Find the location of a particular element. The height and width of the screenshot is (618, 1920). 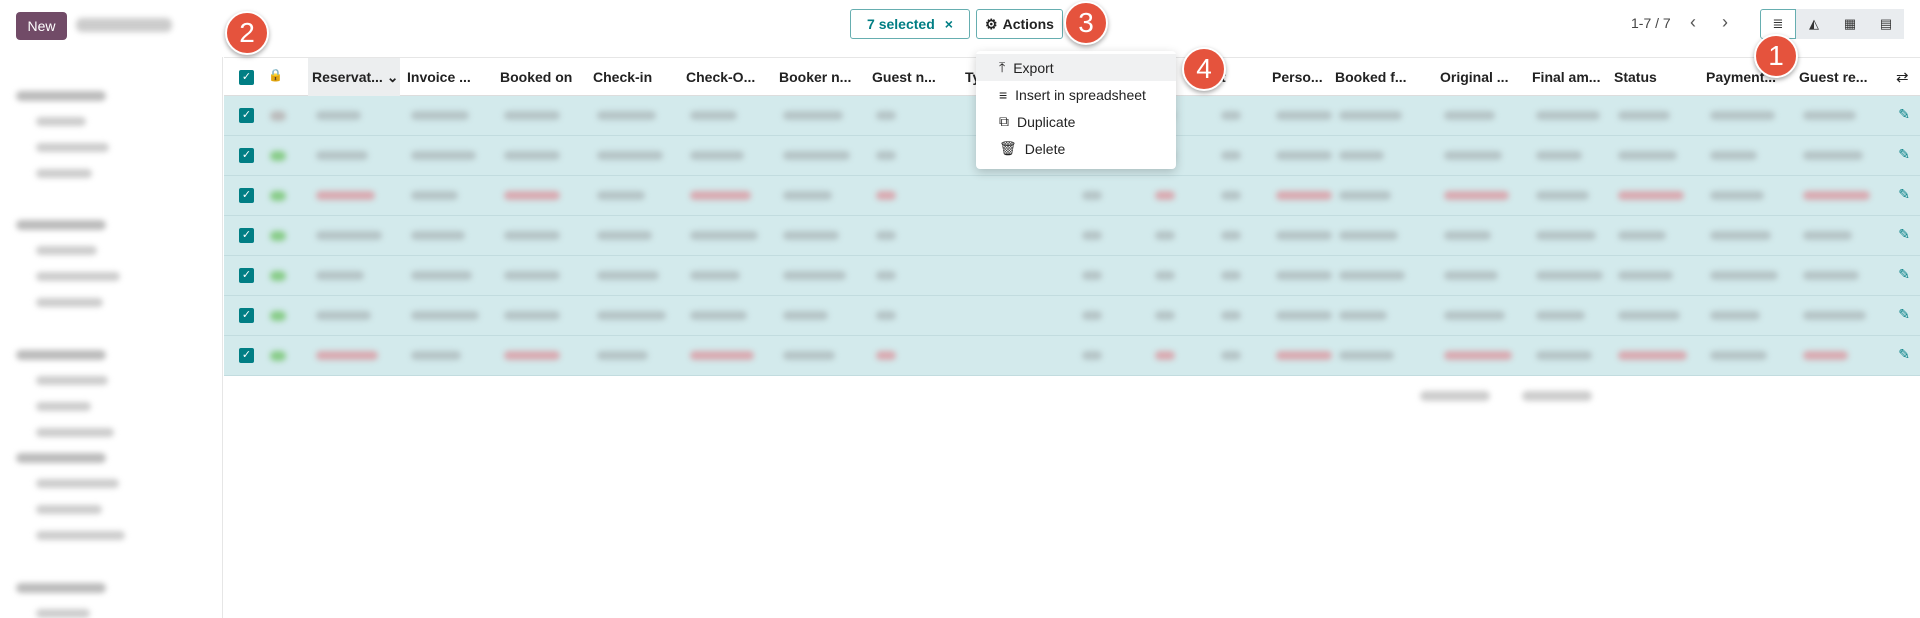

pivot-view-button: ▤ is located at coordinates (1886, 24).